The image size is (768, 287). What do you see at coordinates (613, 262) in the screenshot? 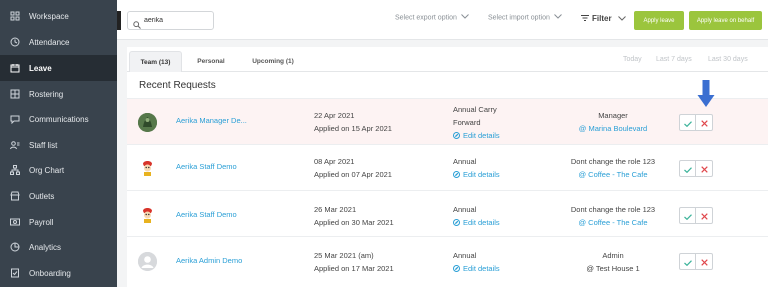
I see `role-location: Admin @ Test House 1` at bounding box center [613, 262].